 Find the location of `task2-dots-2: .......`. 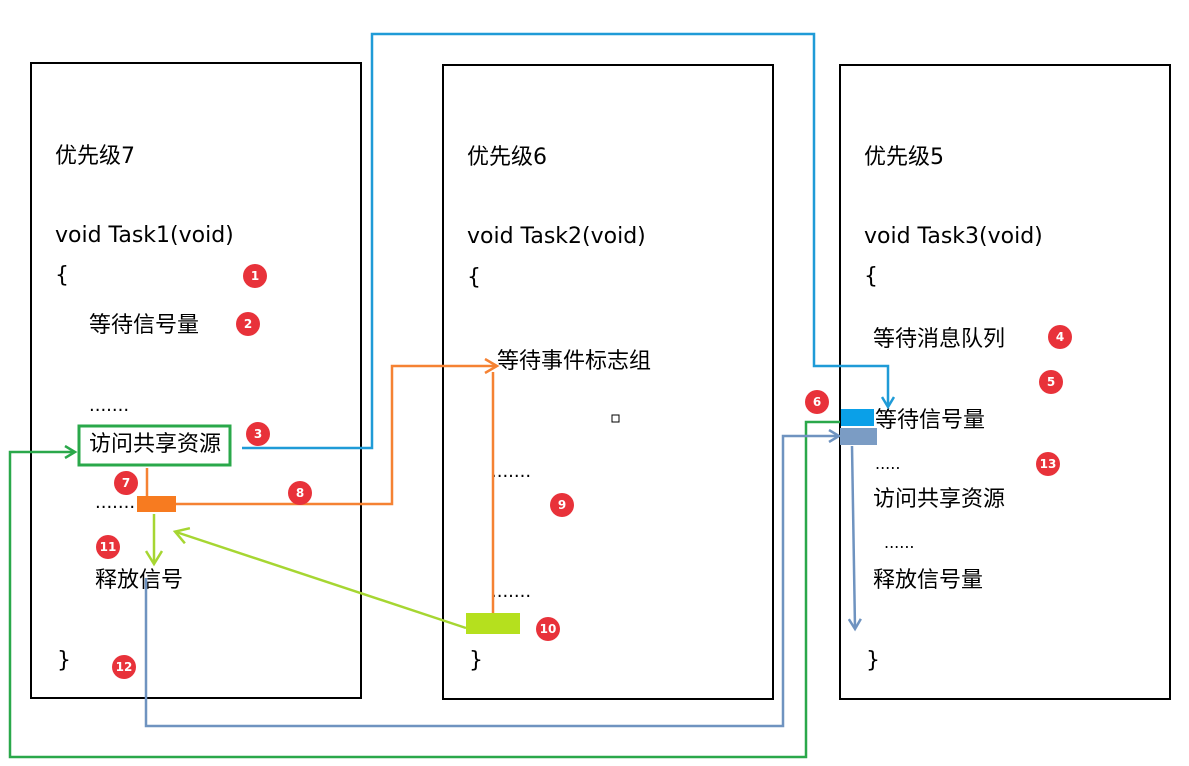

task2-dots-2: ....... is located at coordinates (511, 591).